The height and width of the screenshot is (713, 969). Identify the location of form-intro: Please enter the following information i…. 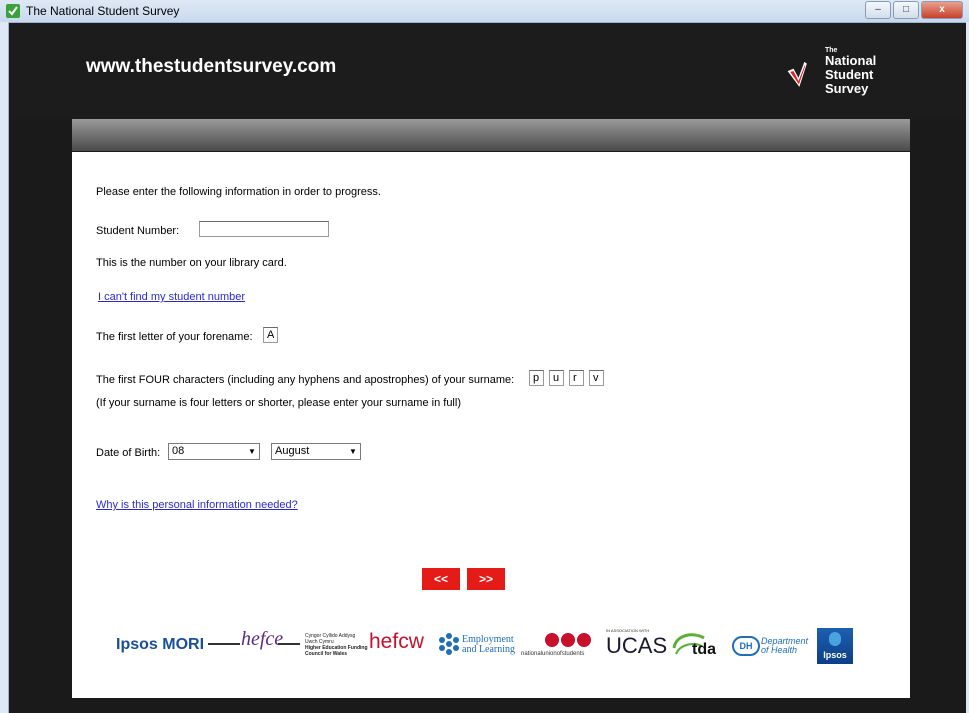
(238, 192).